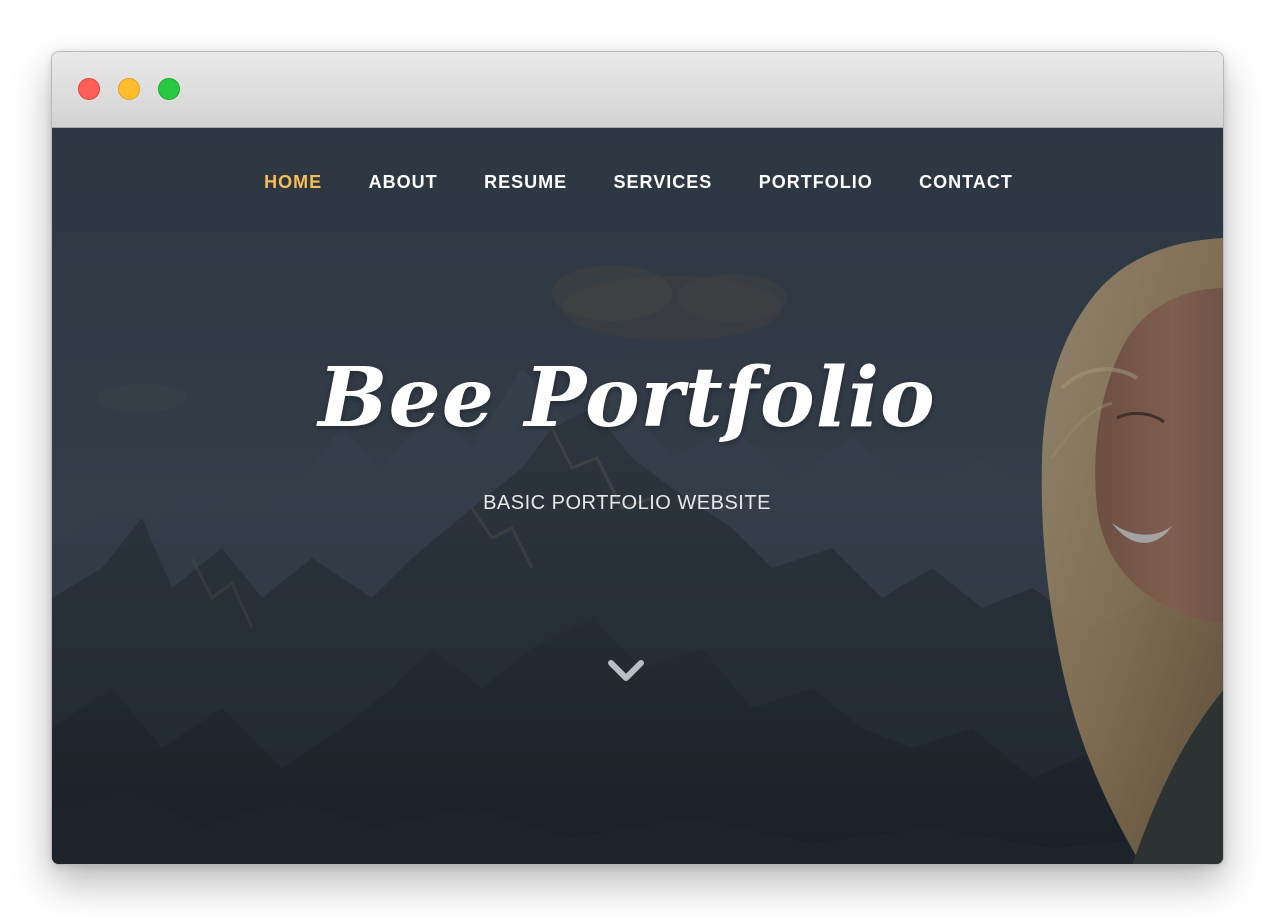  Describe the element at coordinates (626, 671) in the screenshot. I see `chevron-down-icon` at that location.